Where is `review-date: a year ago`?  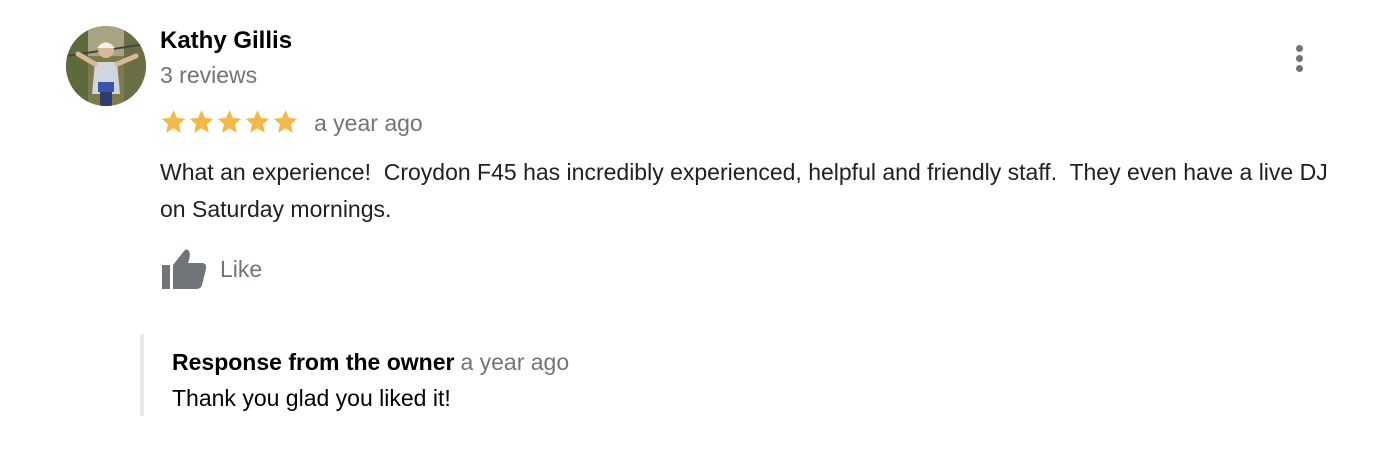
review-date: a year ago is located at coordinates (368, 123).